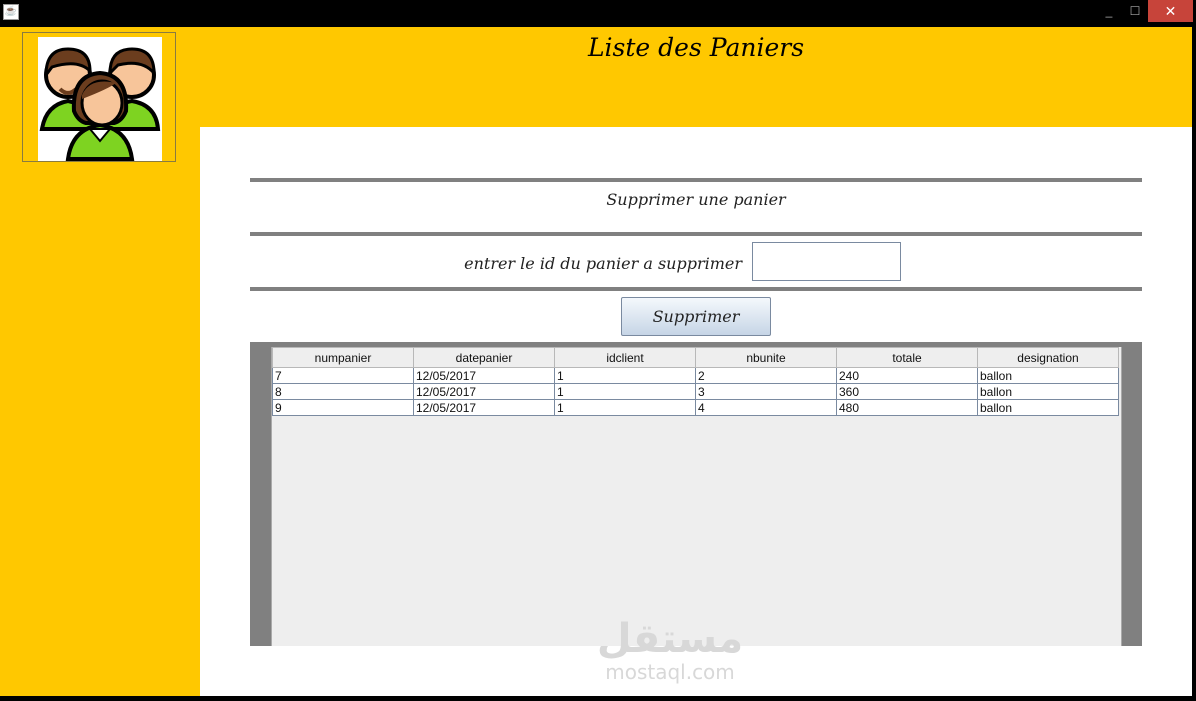  Describe the element at coordinates (766, 375) in the screenshot. I see `cell-nbunite: 2` at that location.